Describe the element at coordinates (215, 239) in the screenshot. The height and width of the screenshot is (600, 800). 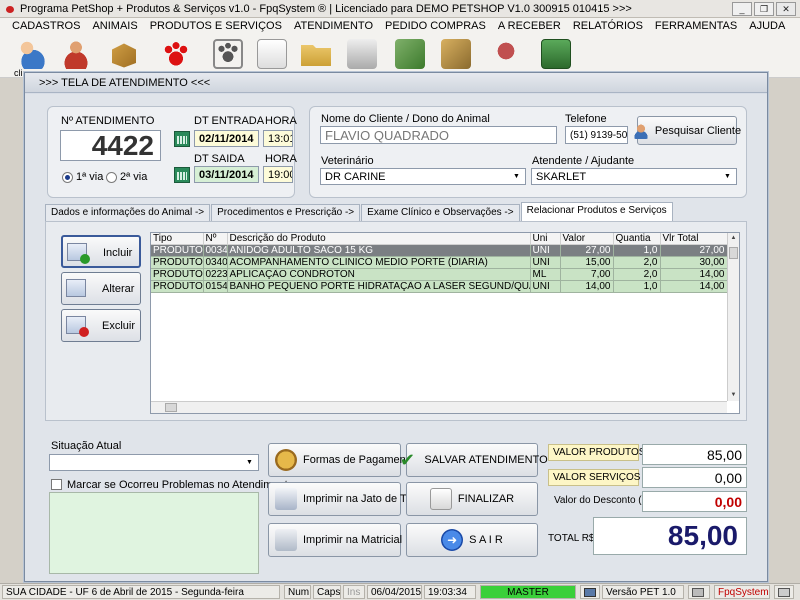
I see `col-numero: Nº` at that location.